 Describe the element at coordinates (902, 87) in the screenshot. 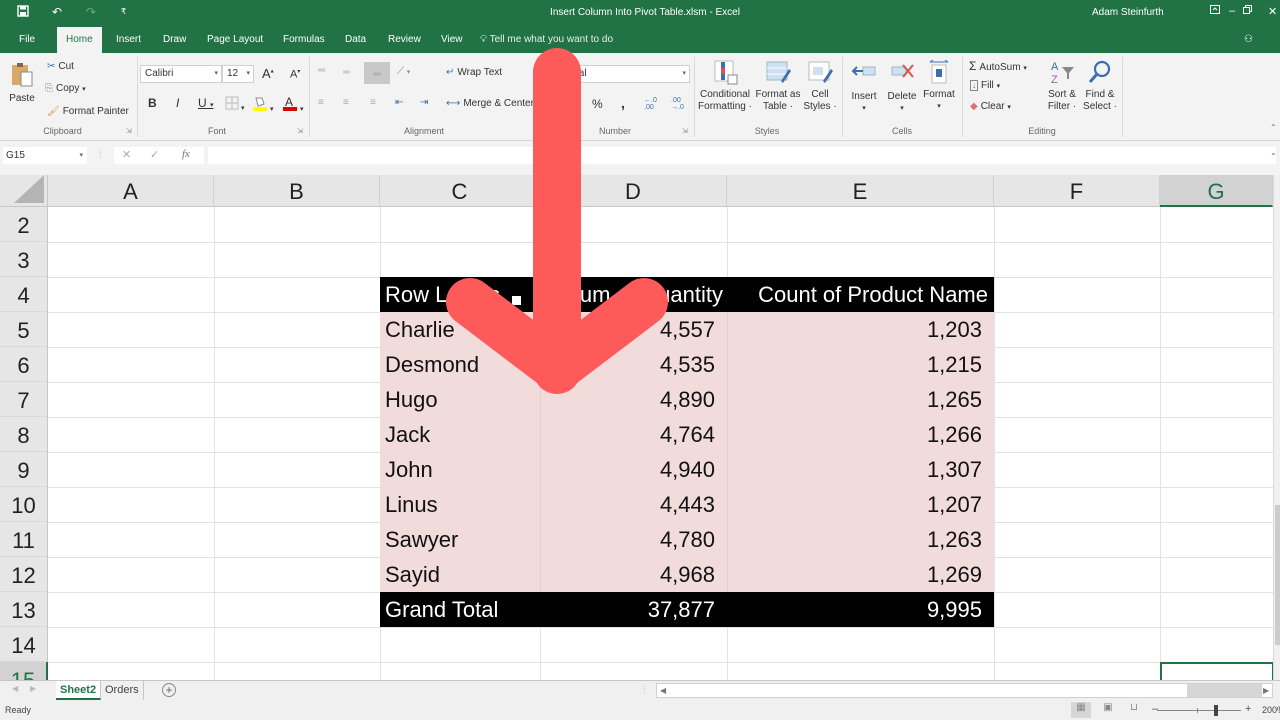

I see `delete-cells-button: Delete ▾` at that location.